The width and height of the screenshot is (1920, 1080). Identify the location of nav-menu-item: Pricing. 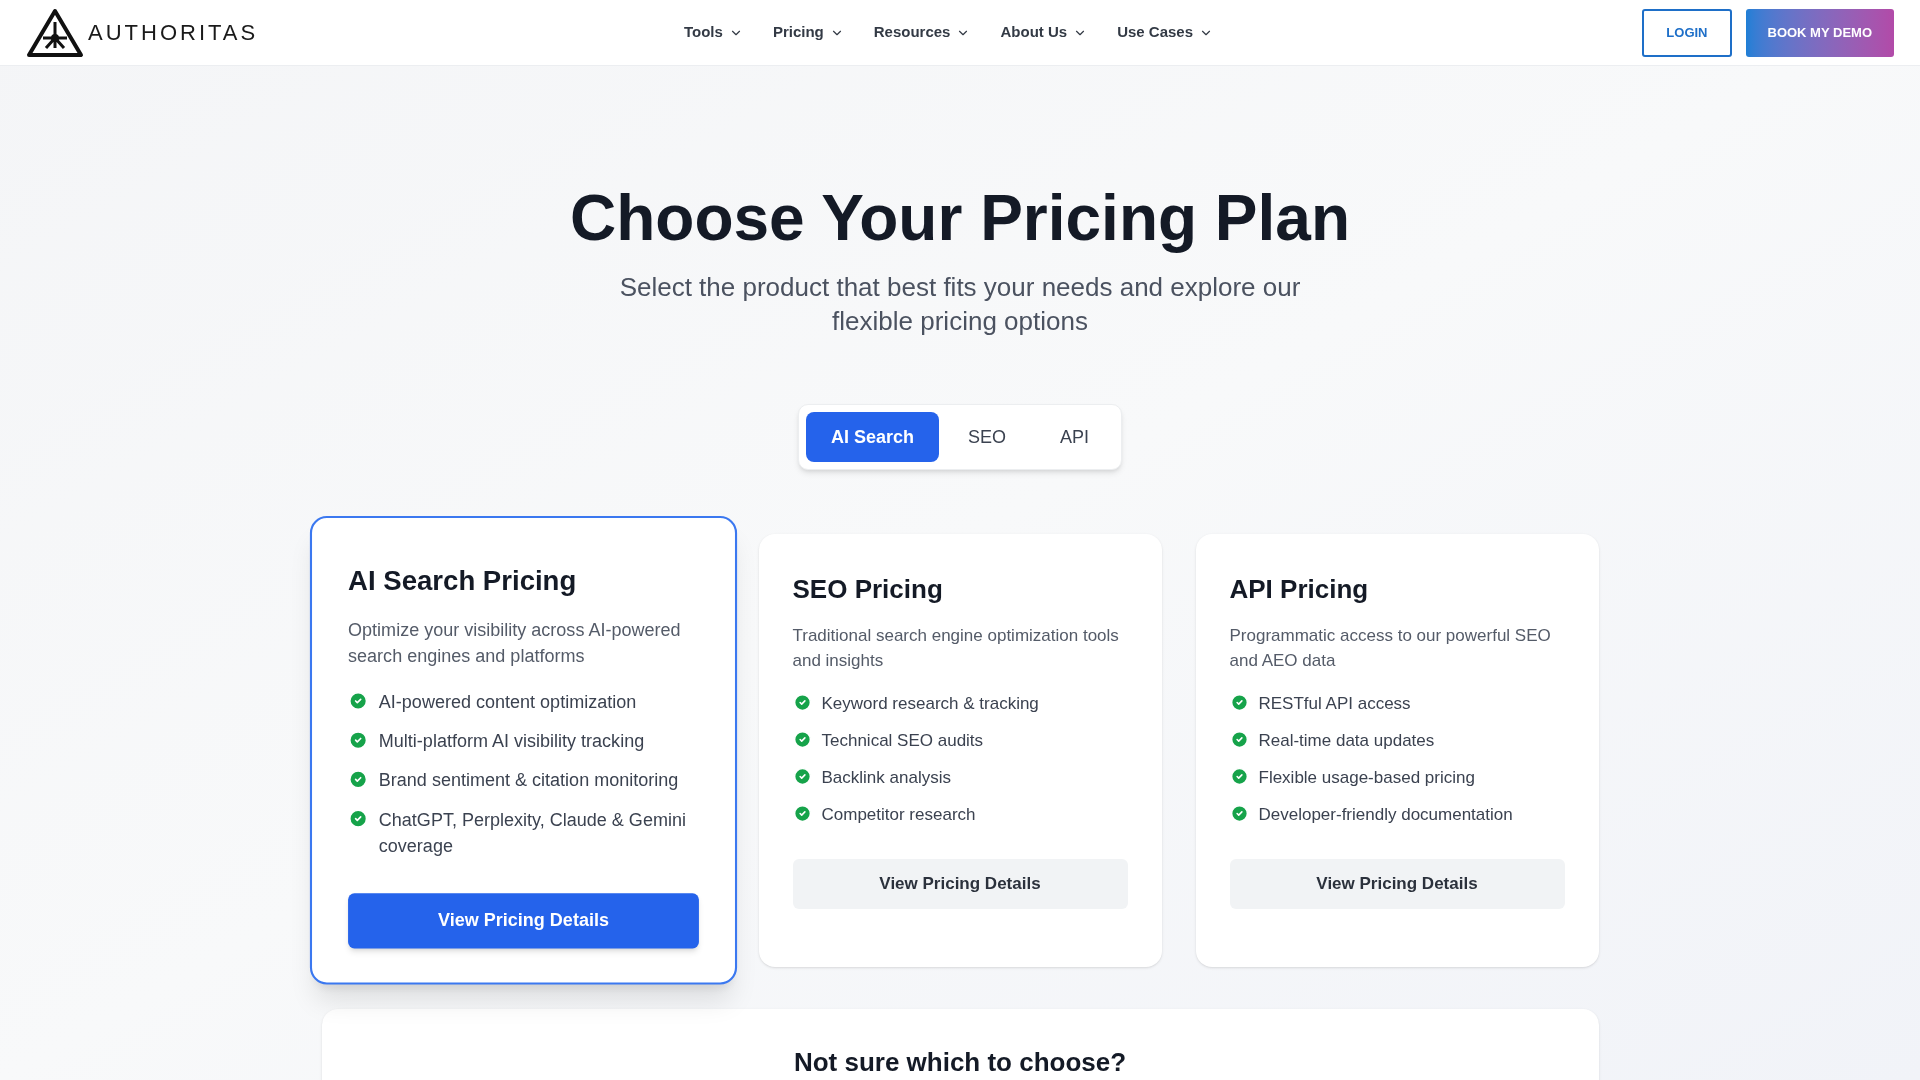
(808, 32).